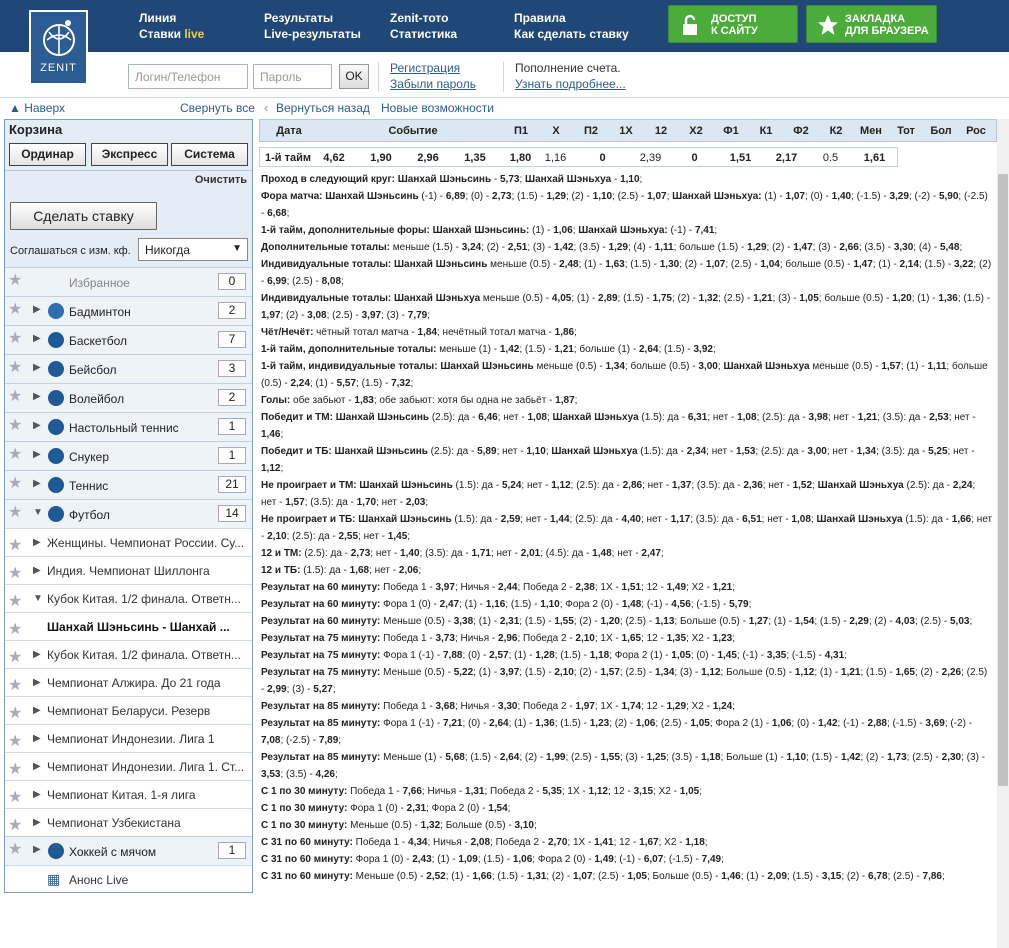 This screenshot has width=1009, height=948. What do you see at coordinates (425, 68) in the screenshot?
I see `register-link: Регистрация` at bounding box center [425, 68].